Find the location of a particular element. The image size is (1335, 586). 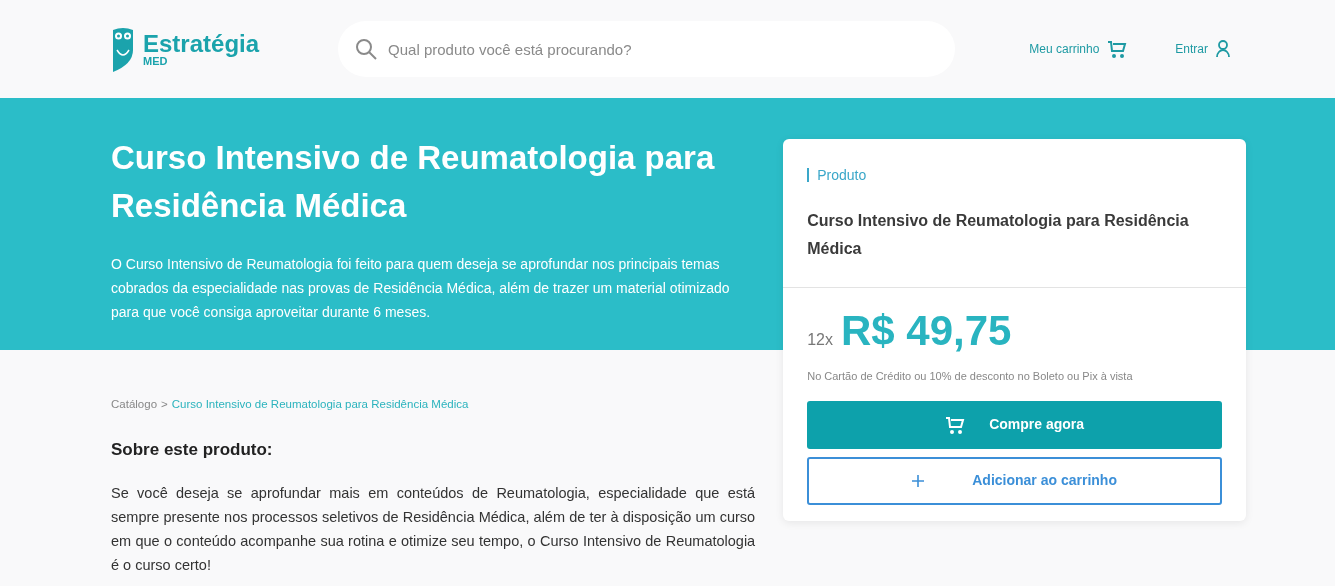

header-link: Entrar is located at coordinates (1191, 49).